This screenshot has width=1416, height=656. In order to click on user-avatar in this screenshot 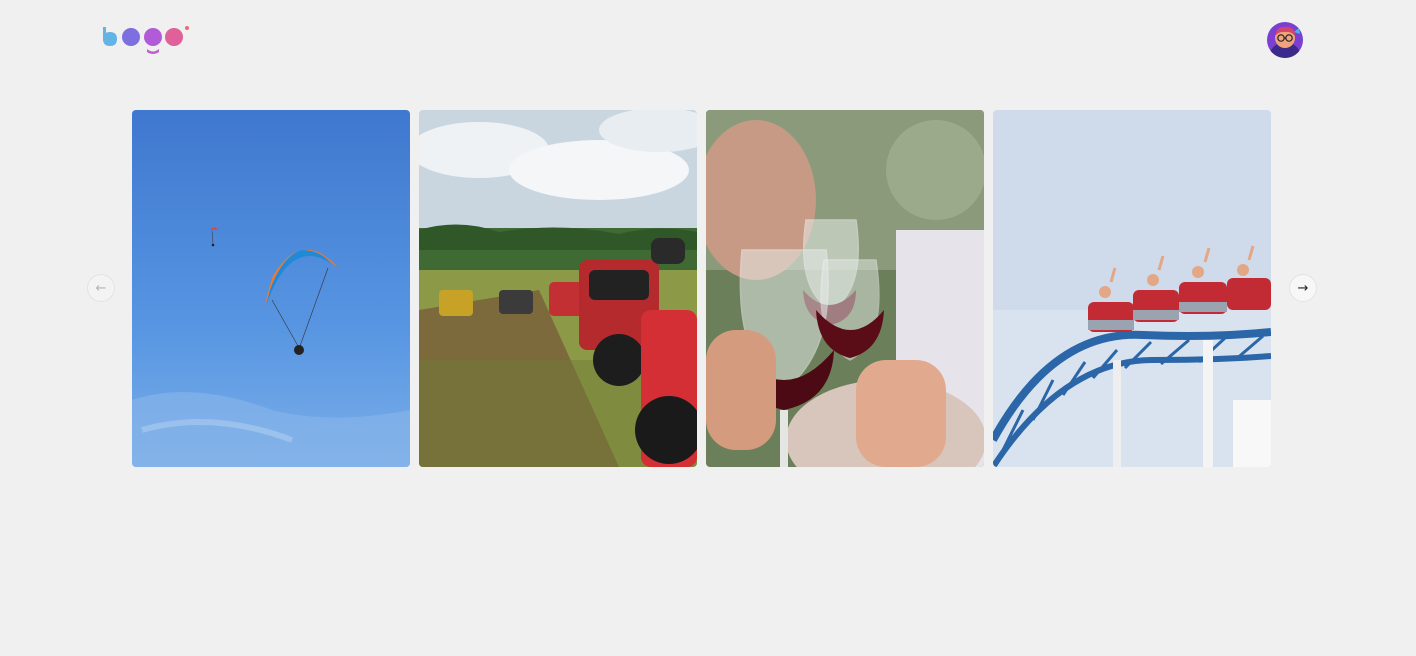, I will do `click(1285, 40)`.